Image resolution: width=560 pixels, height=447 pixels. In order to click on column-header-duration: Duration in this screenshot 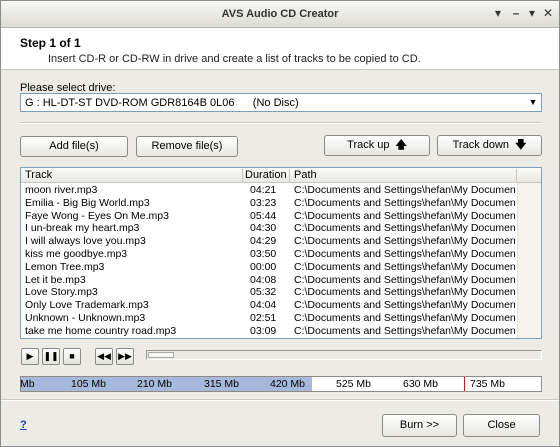, I will do `click(266, 175)`.